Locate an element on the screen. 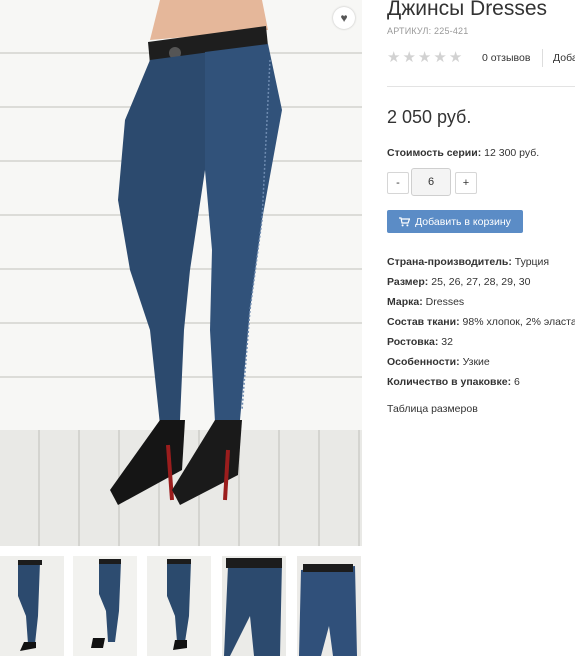 This screenshot has height=660, width=575. add-to-cart-label: Добавить в корзину is located at coordinates (463, 221).